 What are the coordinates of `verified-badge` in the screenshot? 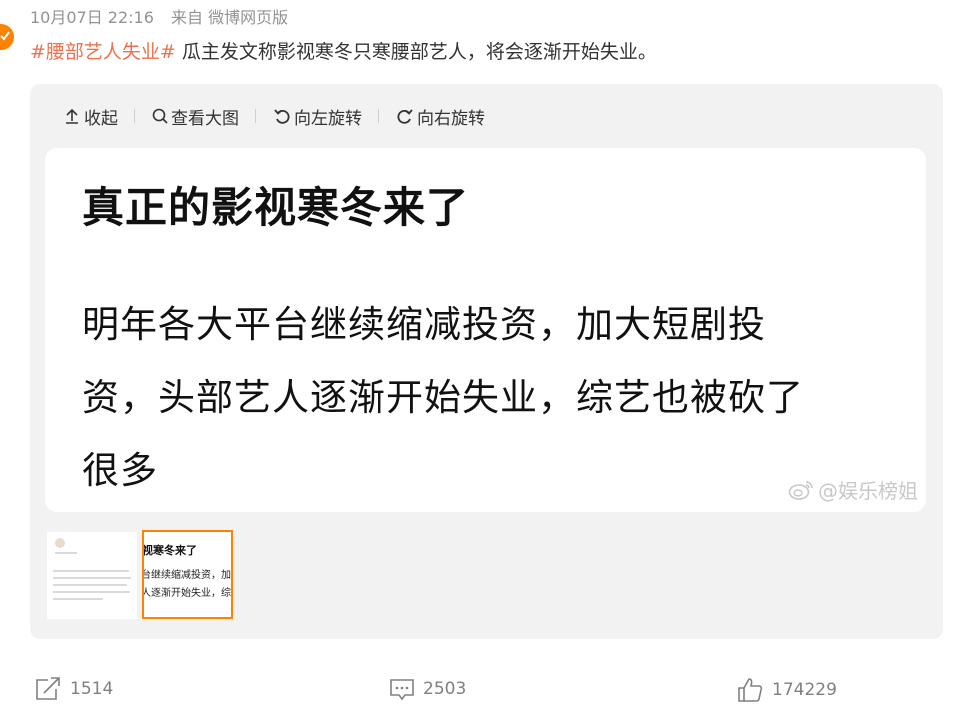 It's located at (8, 37).